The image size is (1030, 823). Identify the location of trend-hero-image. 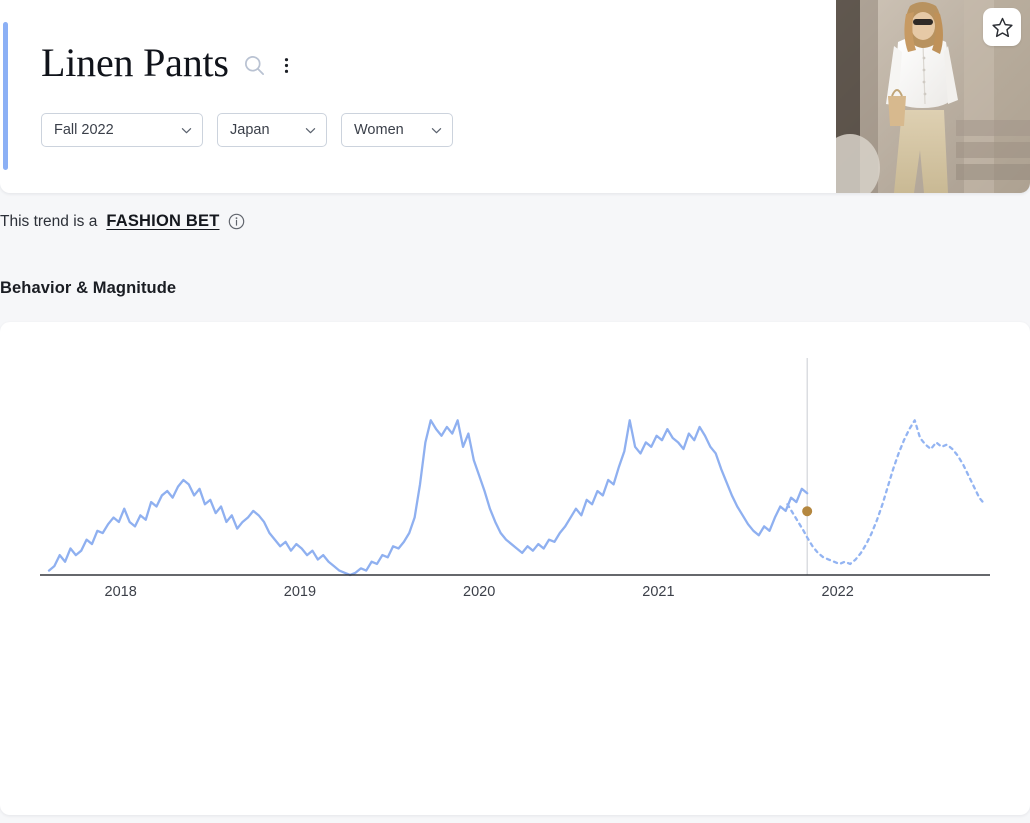
(933, 96).